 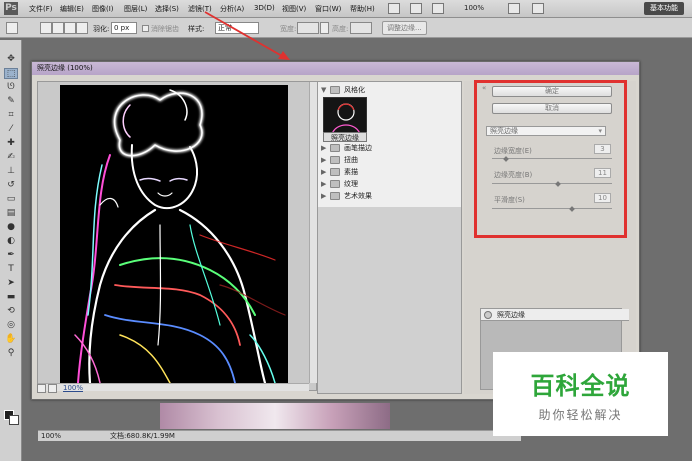 What do you see at coordinates (580, 415) in the screenshot?
I see `watermark-subtitle: 助你轻松解决` at bounding box center [580, 415].